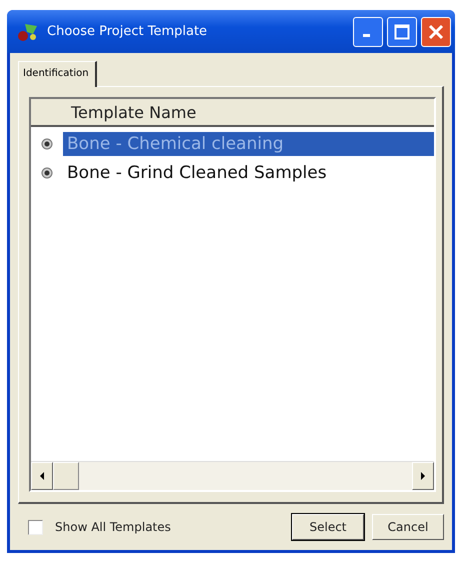 The width and height of the screenshot is (458, 563). What do you see at coordinates (113, 527) in the screenshot?
I see `checkbox-label: Show All Templates` at bounding box center [113, 527].